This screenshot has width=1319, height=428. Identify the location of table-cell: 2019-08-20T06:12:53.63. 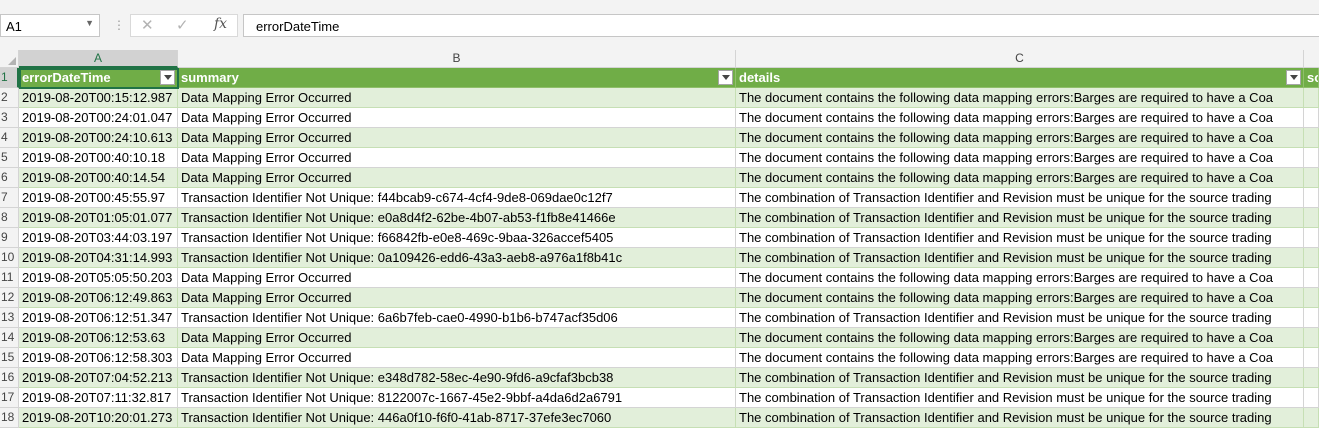
(98, 338).